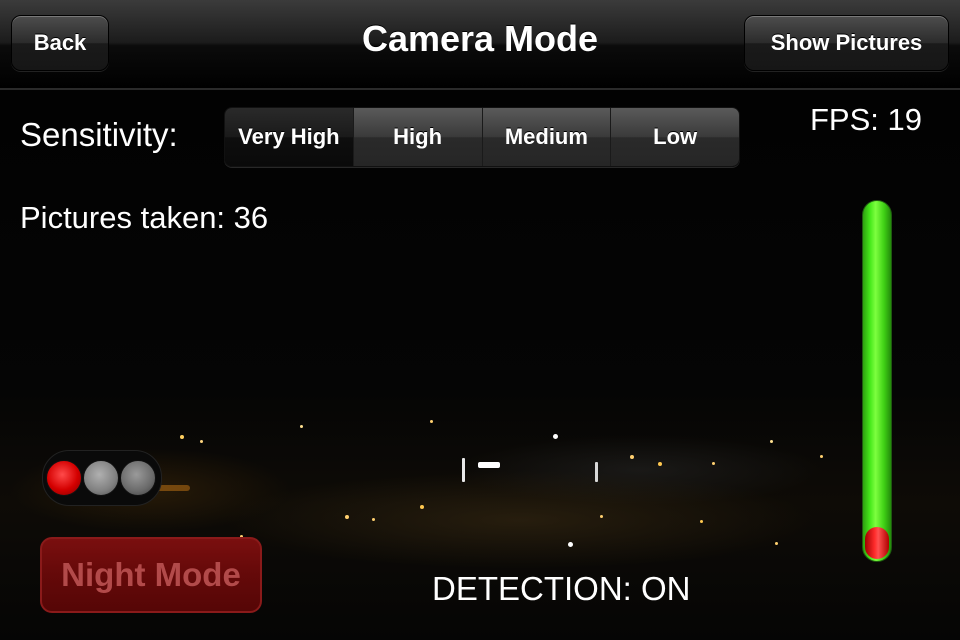  What do you see at coordinates (561, 588) in the screenshot?
I see `detection-status: DETECTION: ON` at bounding box center [561, 588].